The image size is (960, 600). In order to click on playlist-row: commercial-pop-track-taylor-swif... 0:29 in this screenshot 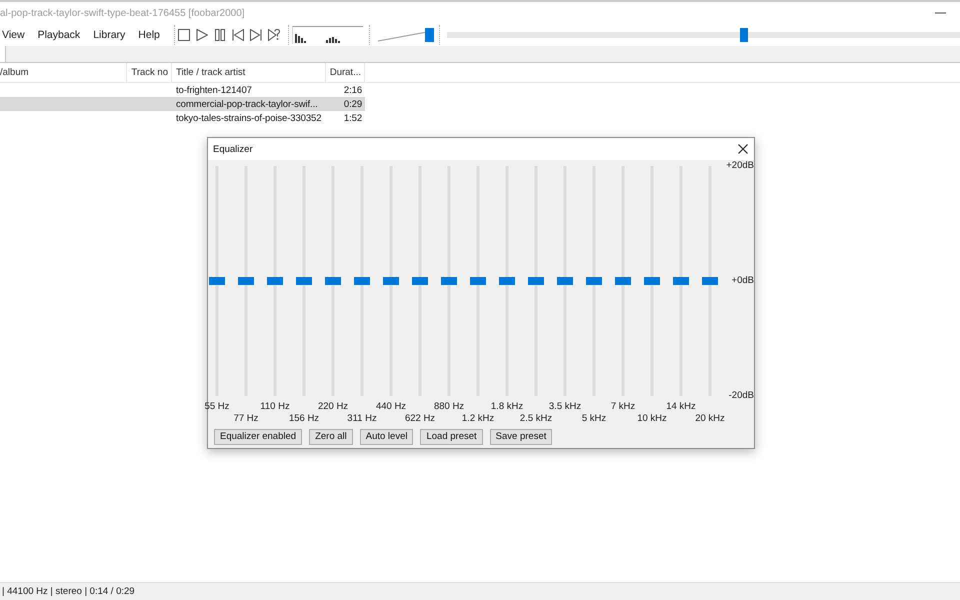, I will do `click(182, 104)`.